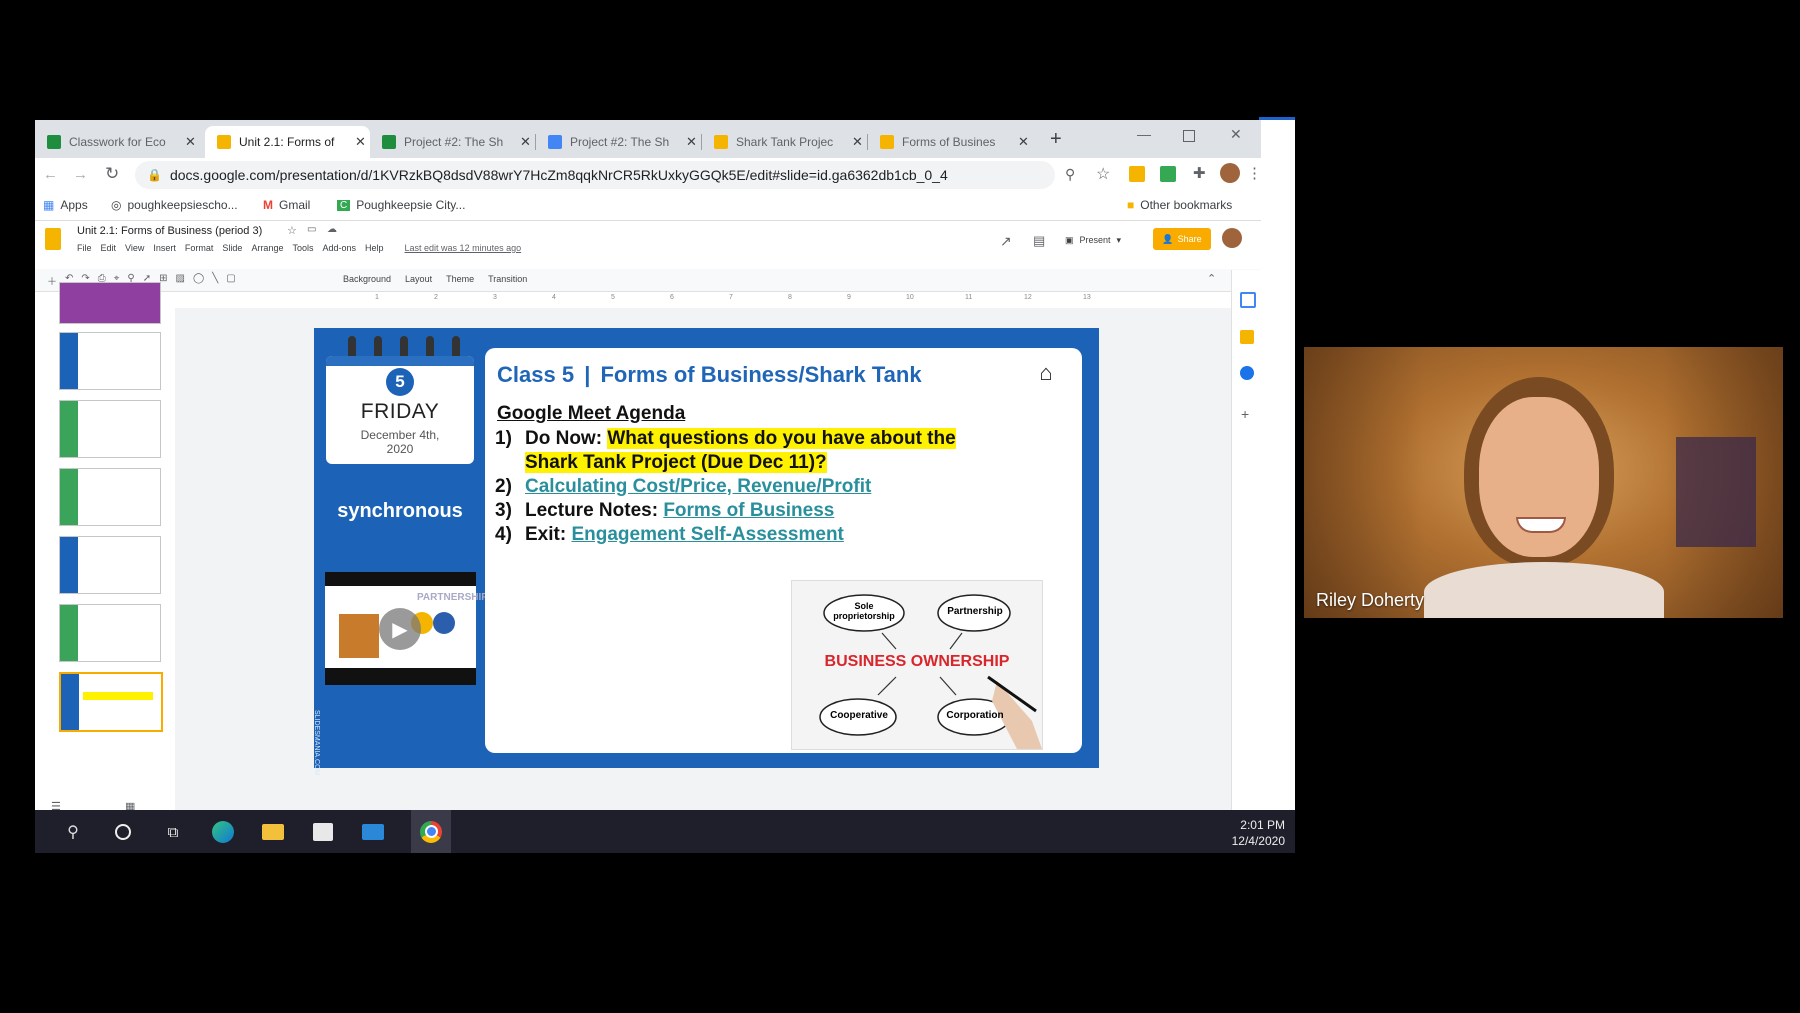 This screenshot has width=1800, height=1013. Describe the element at coordinates (1137, 174) in the screenshot. I see `extension-slides-icon` at that location.